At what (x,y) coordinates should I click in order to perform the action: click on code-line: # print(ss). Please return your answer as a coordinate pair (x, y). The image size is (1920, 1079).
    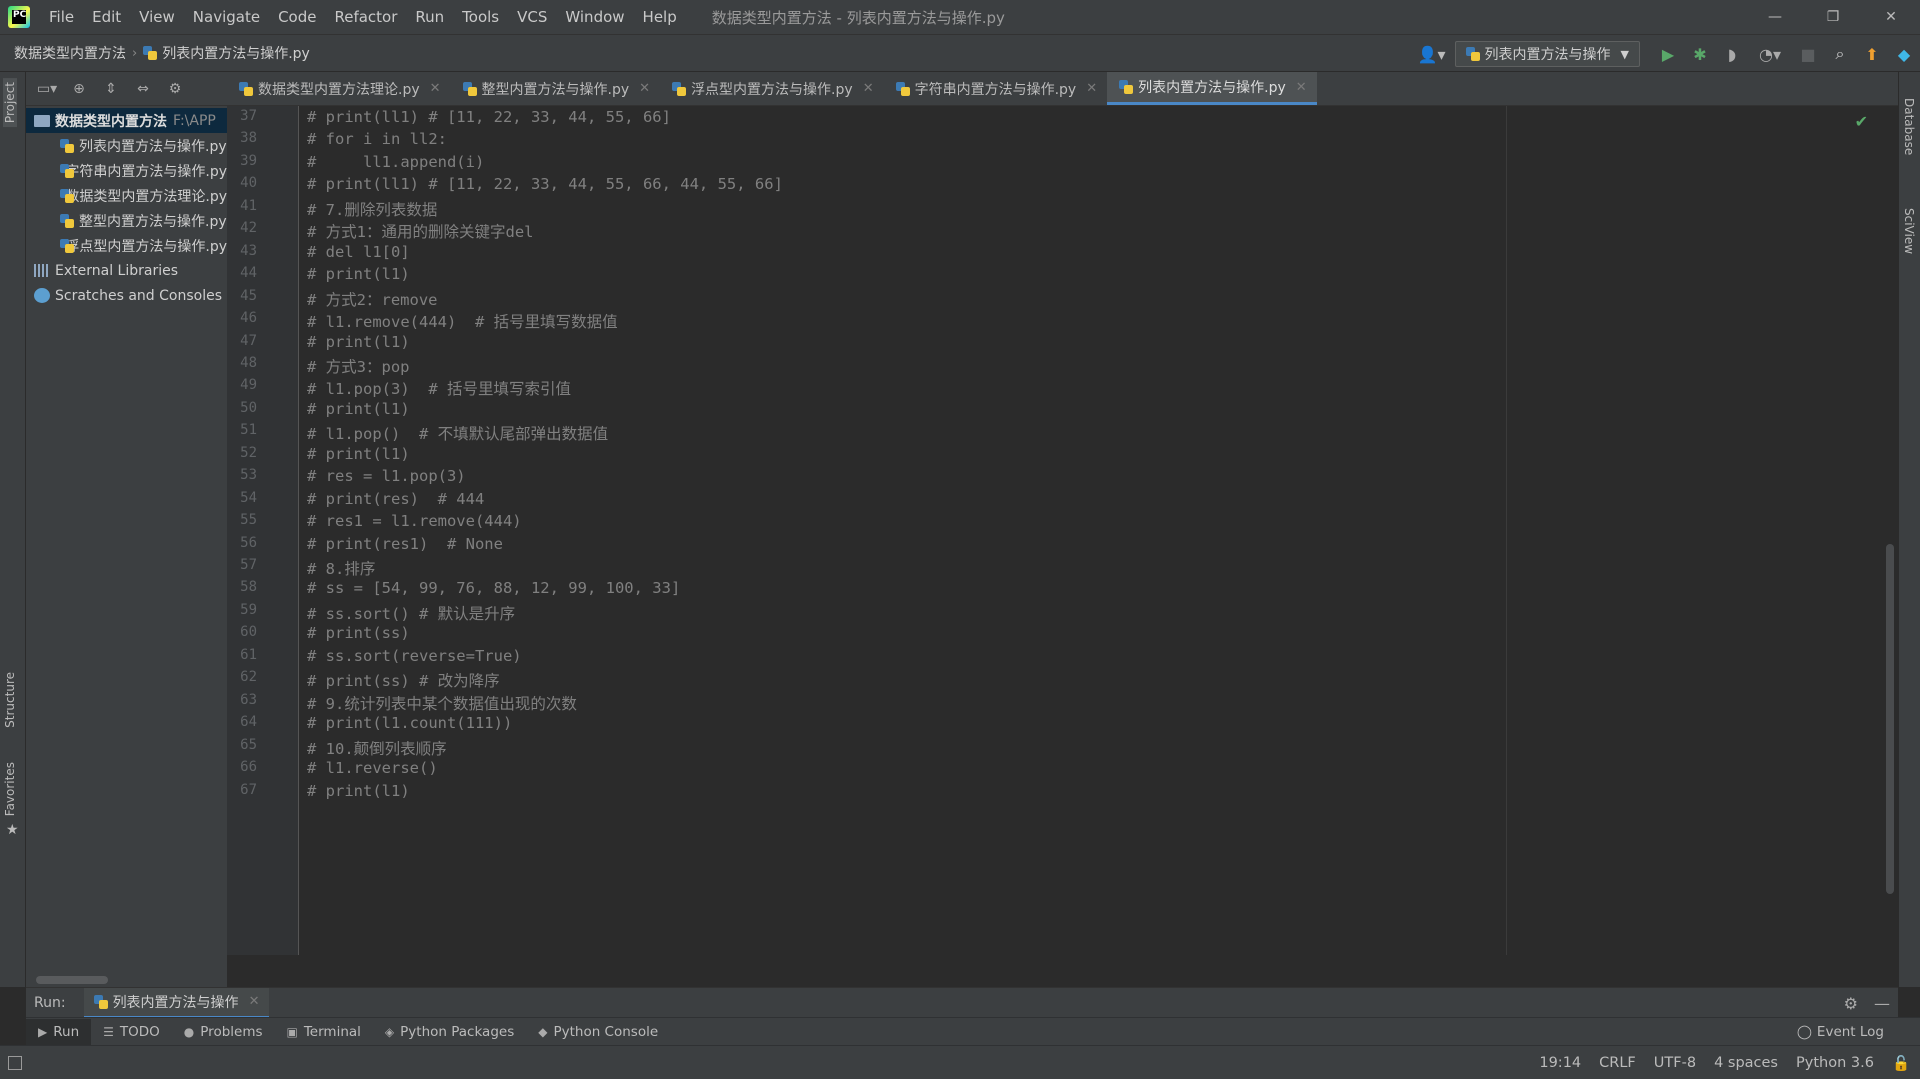
    Looking at the image, I should click on (358, 633).